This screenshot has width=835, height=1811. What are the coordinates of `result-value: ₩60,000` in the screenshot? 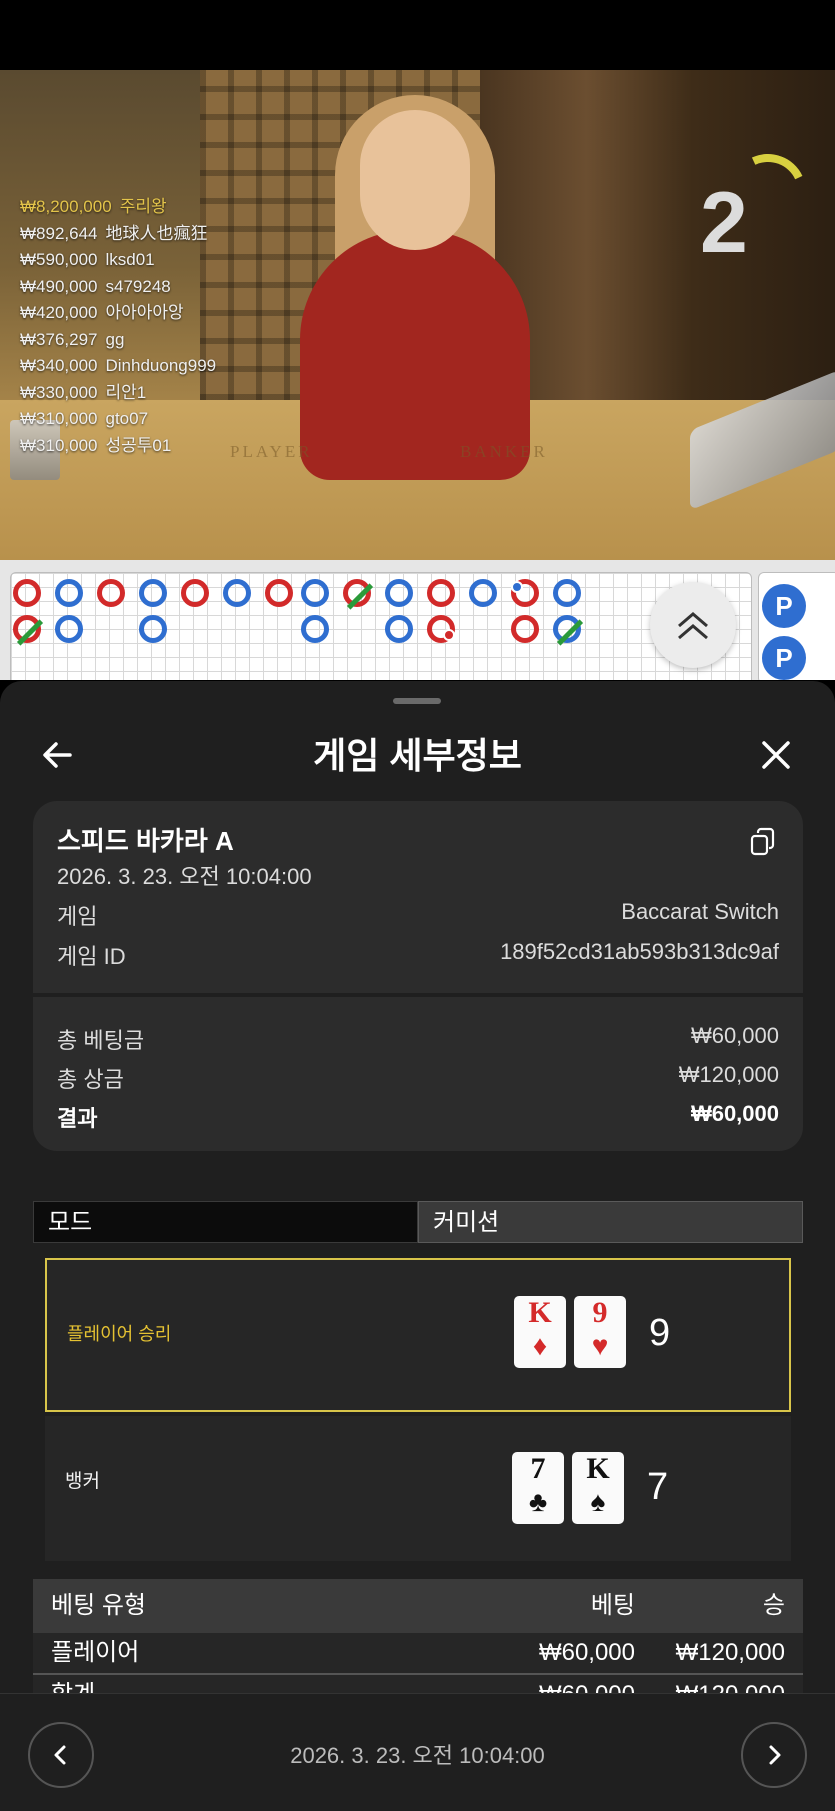 It's located at (734, 1113).